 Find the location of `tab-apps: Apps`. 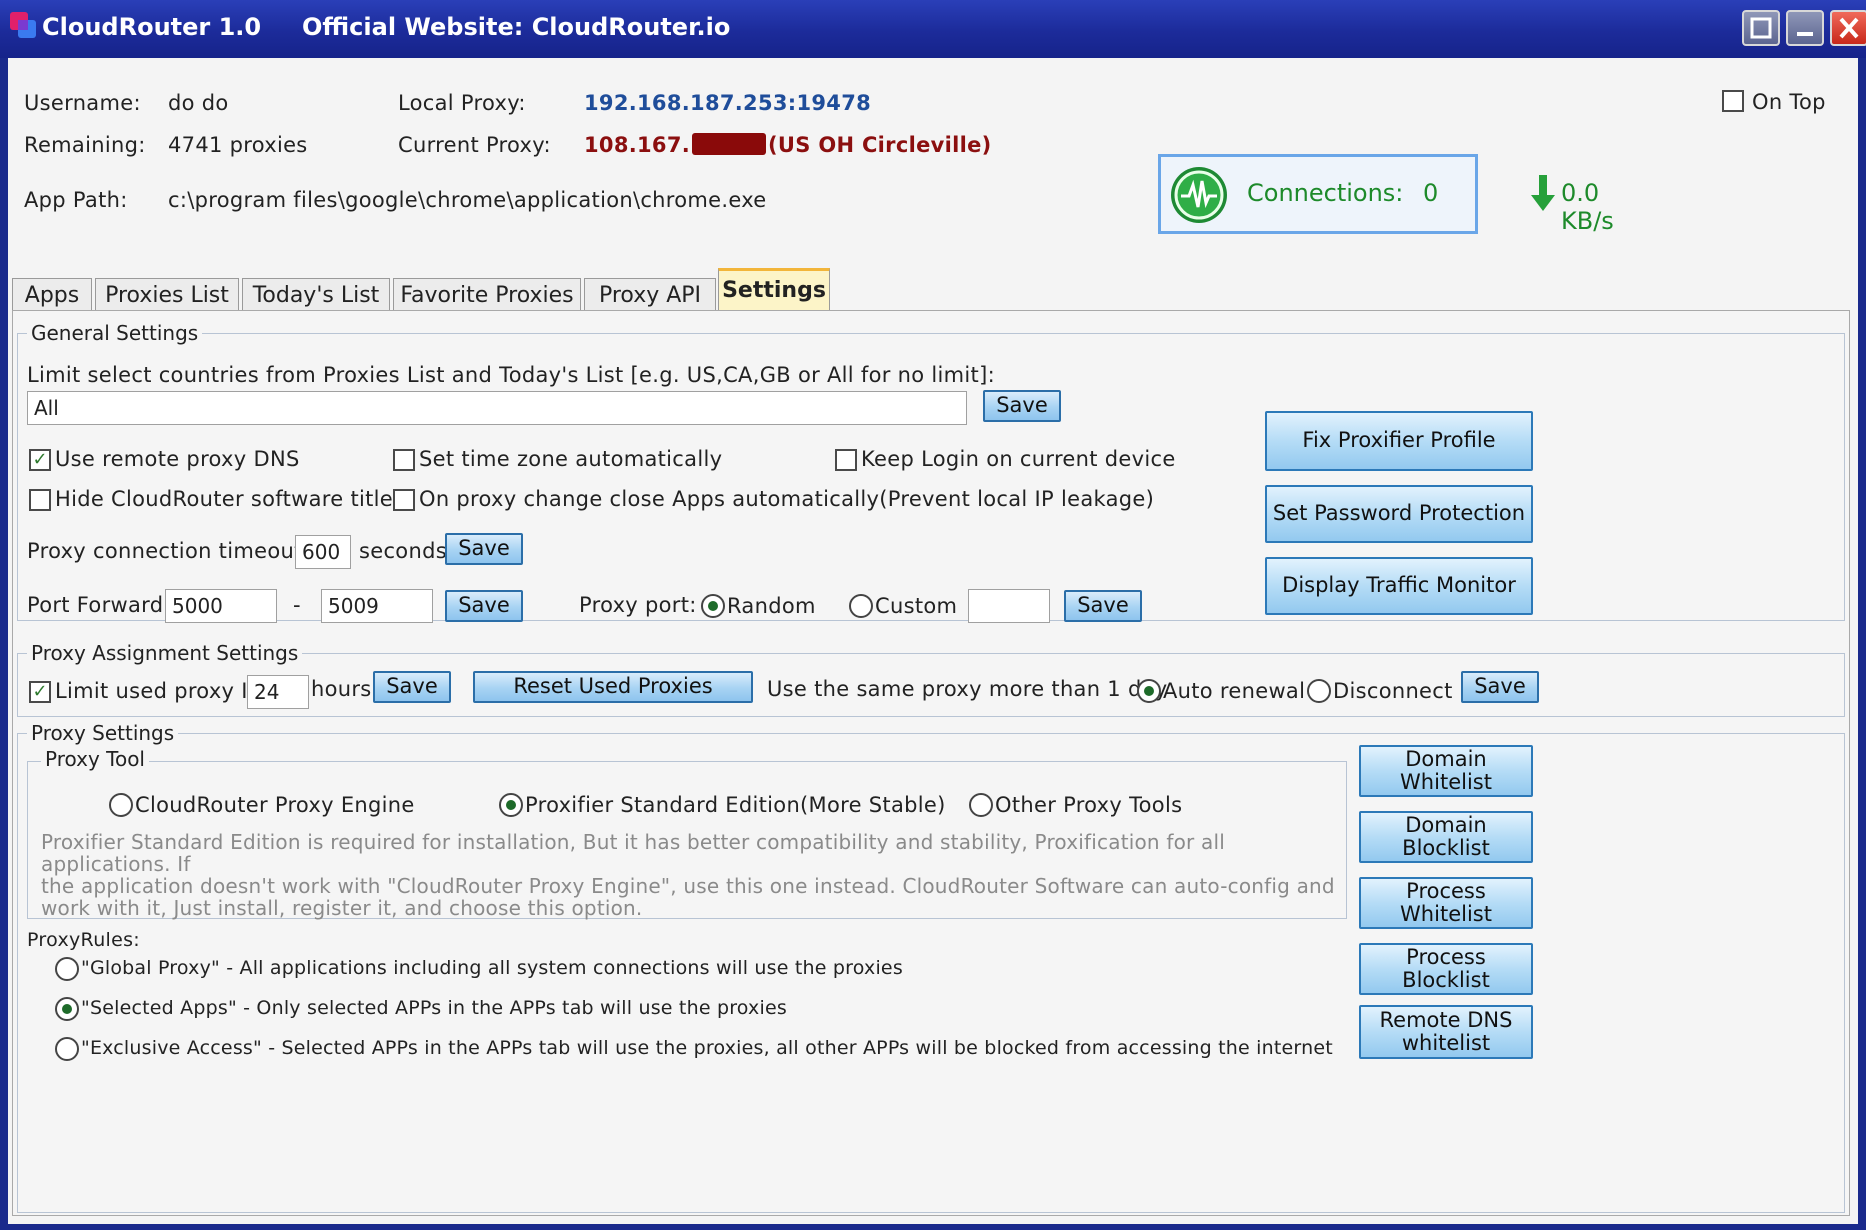

tab-apps: Apps is located at coordinates (52, 295).